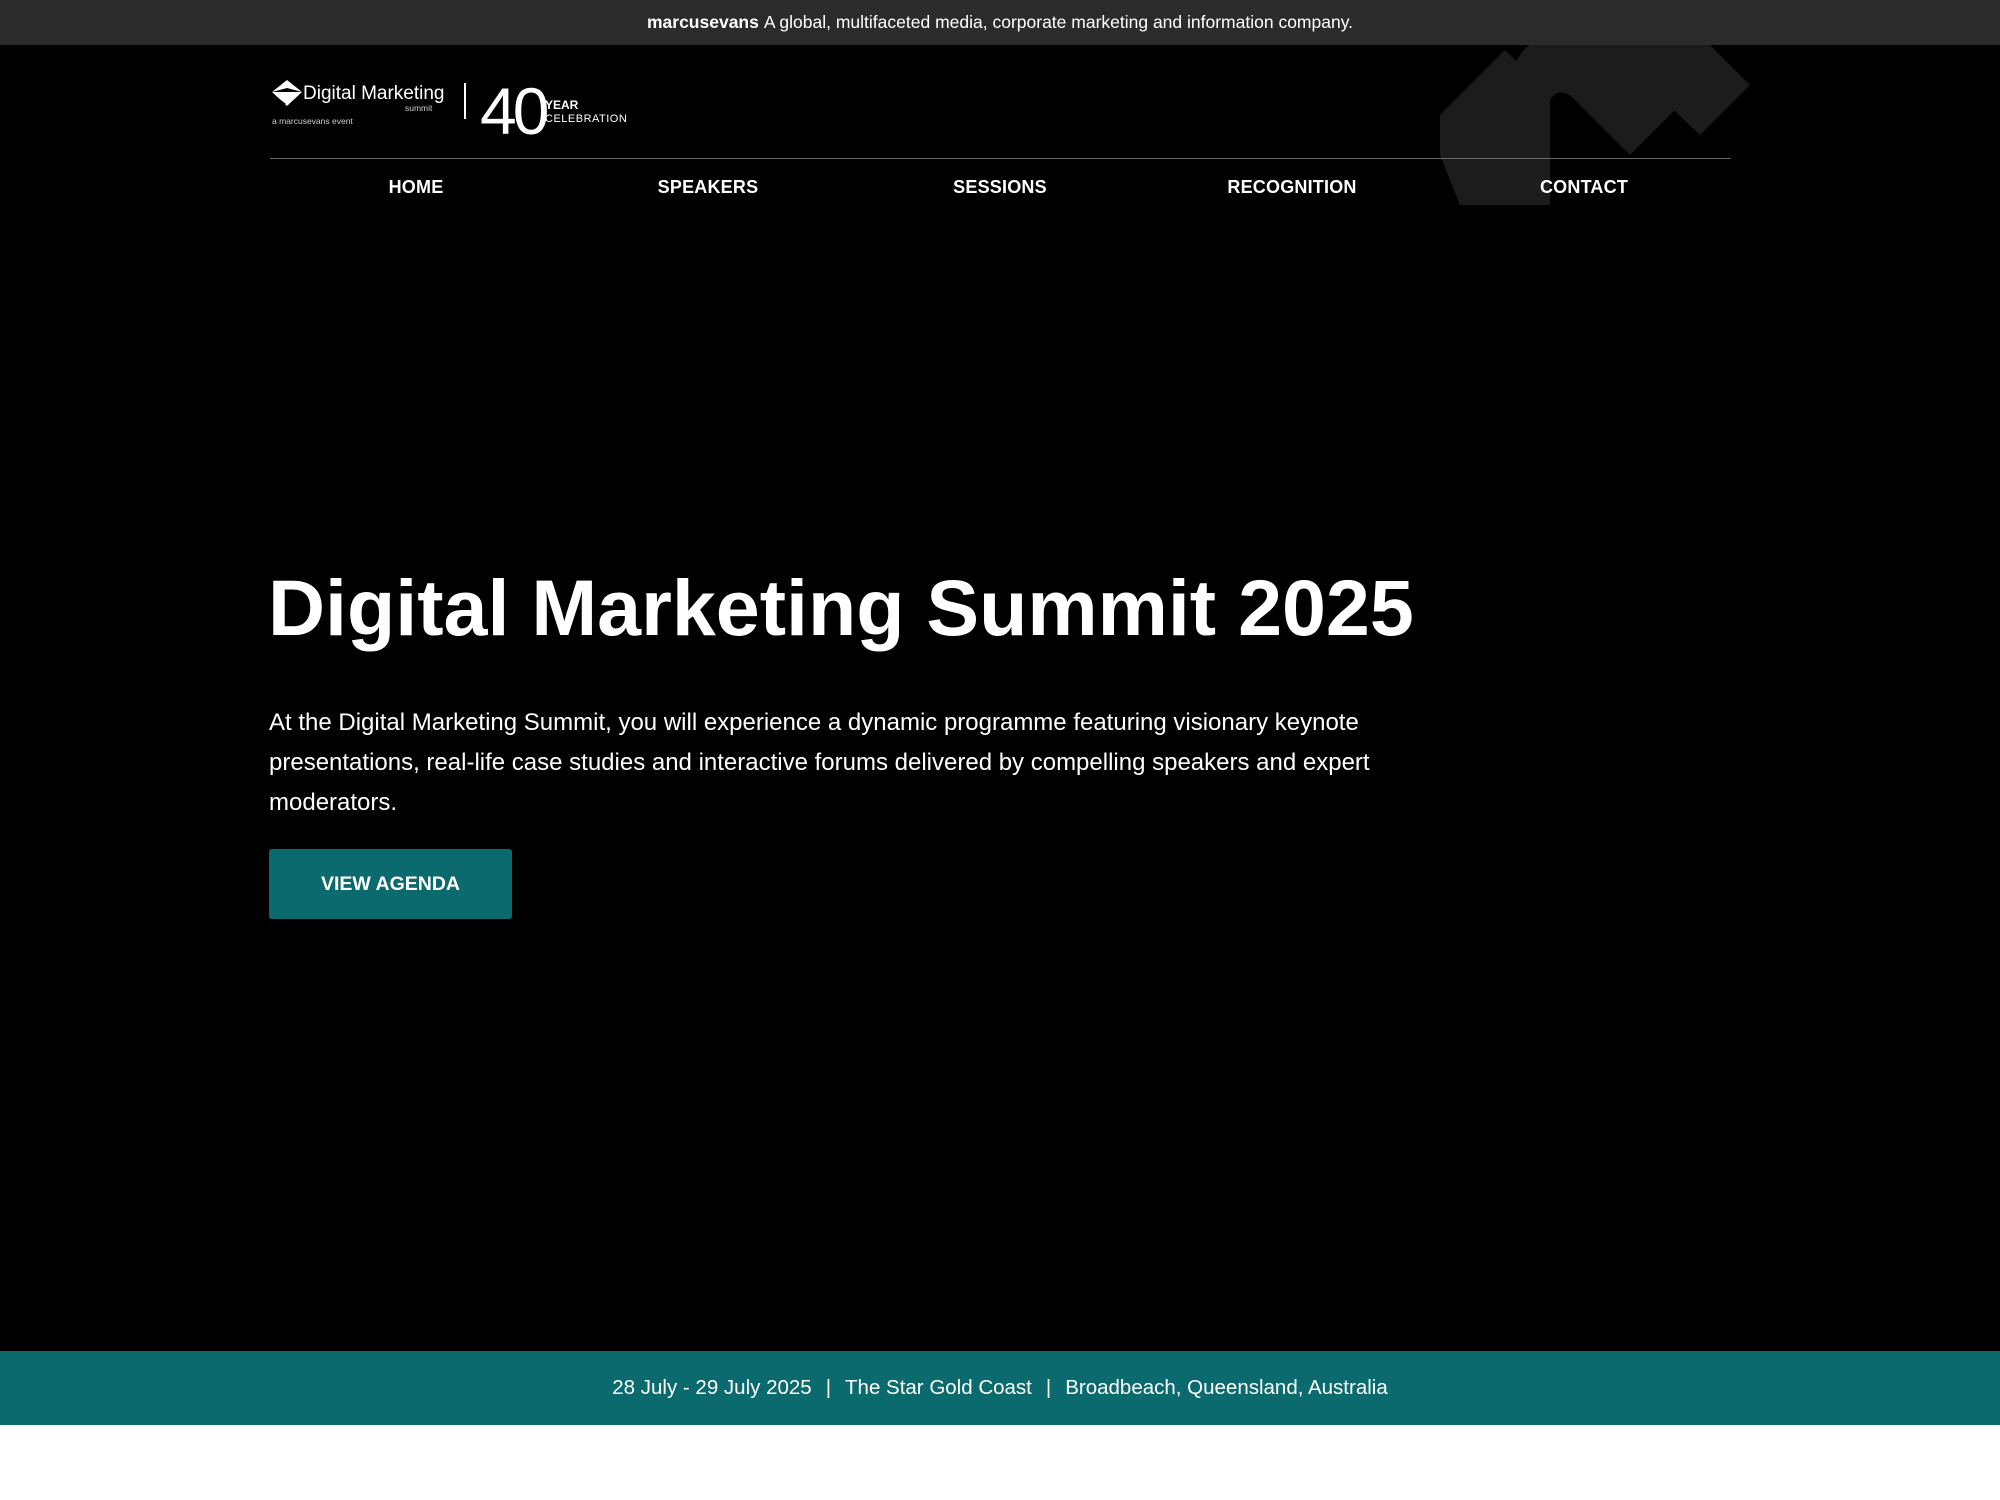  What do you see at coordinates (712, 1387) in the screenshot?
I see `event-dates: 28 July - 29 July 2025` at bounding box center [712, 1387].